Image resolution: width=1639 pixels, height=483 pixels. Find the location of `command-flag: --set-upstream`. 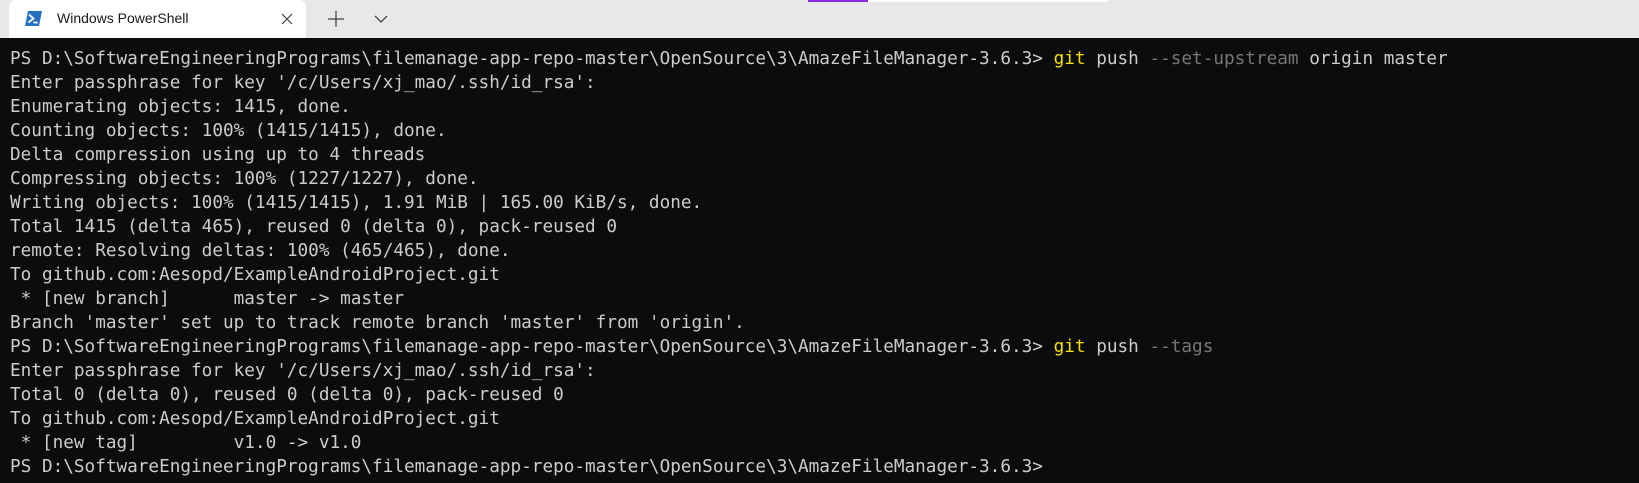

command-flag: --set-upstream is located at coordinates (1224, 59).